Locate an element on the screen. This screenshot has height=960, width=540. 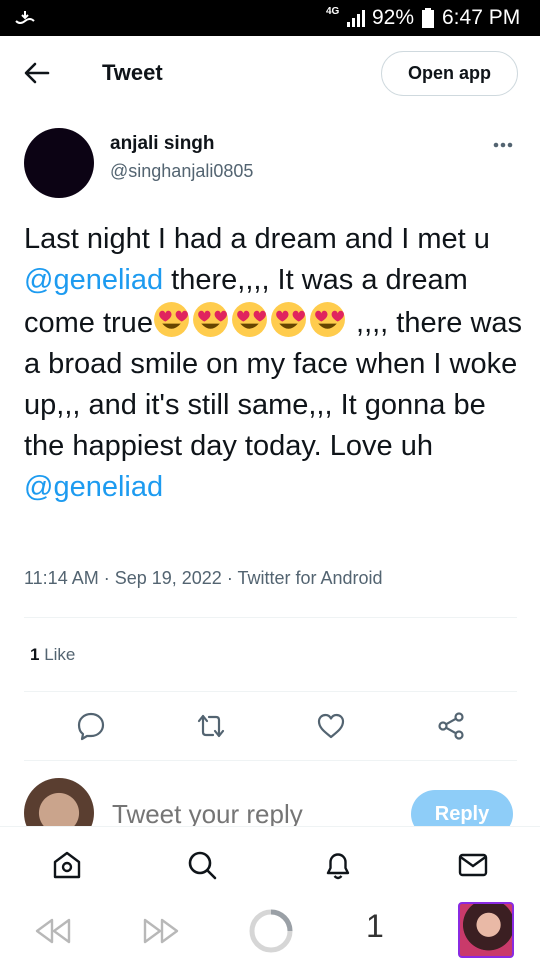
tweet-date: Sep 19, 2022 is located at coordinates (168, 578).